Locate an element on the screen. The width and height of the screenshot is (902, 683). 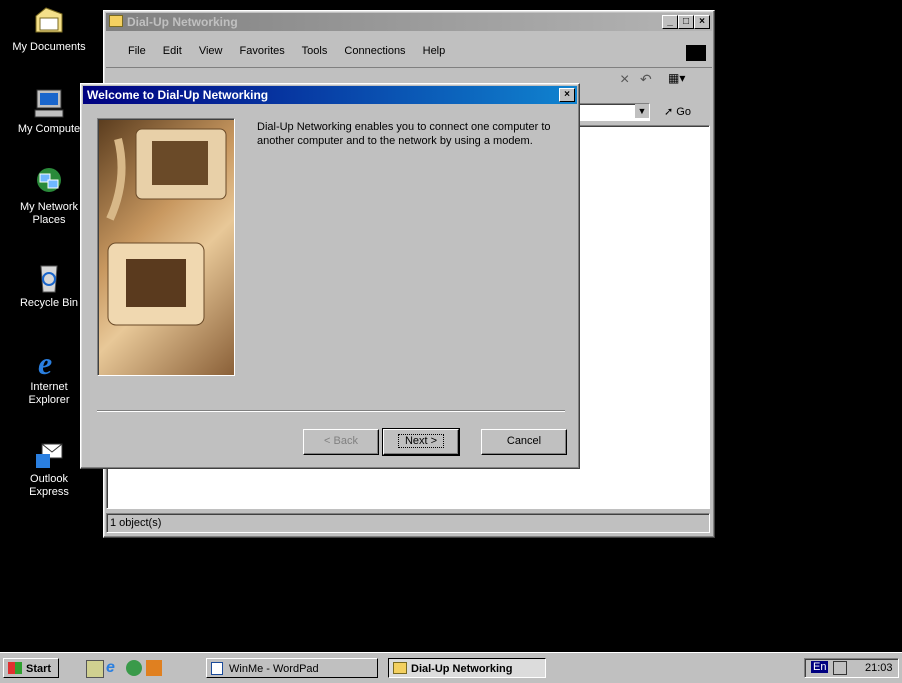
outlook-express-icon is located at coordinates (49, 454).